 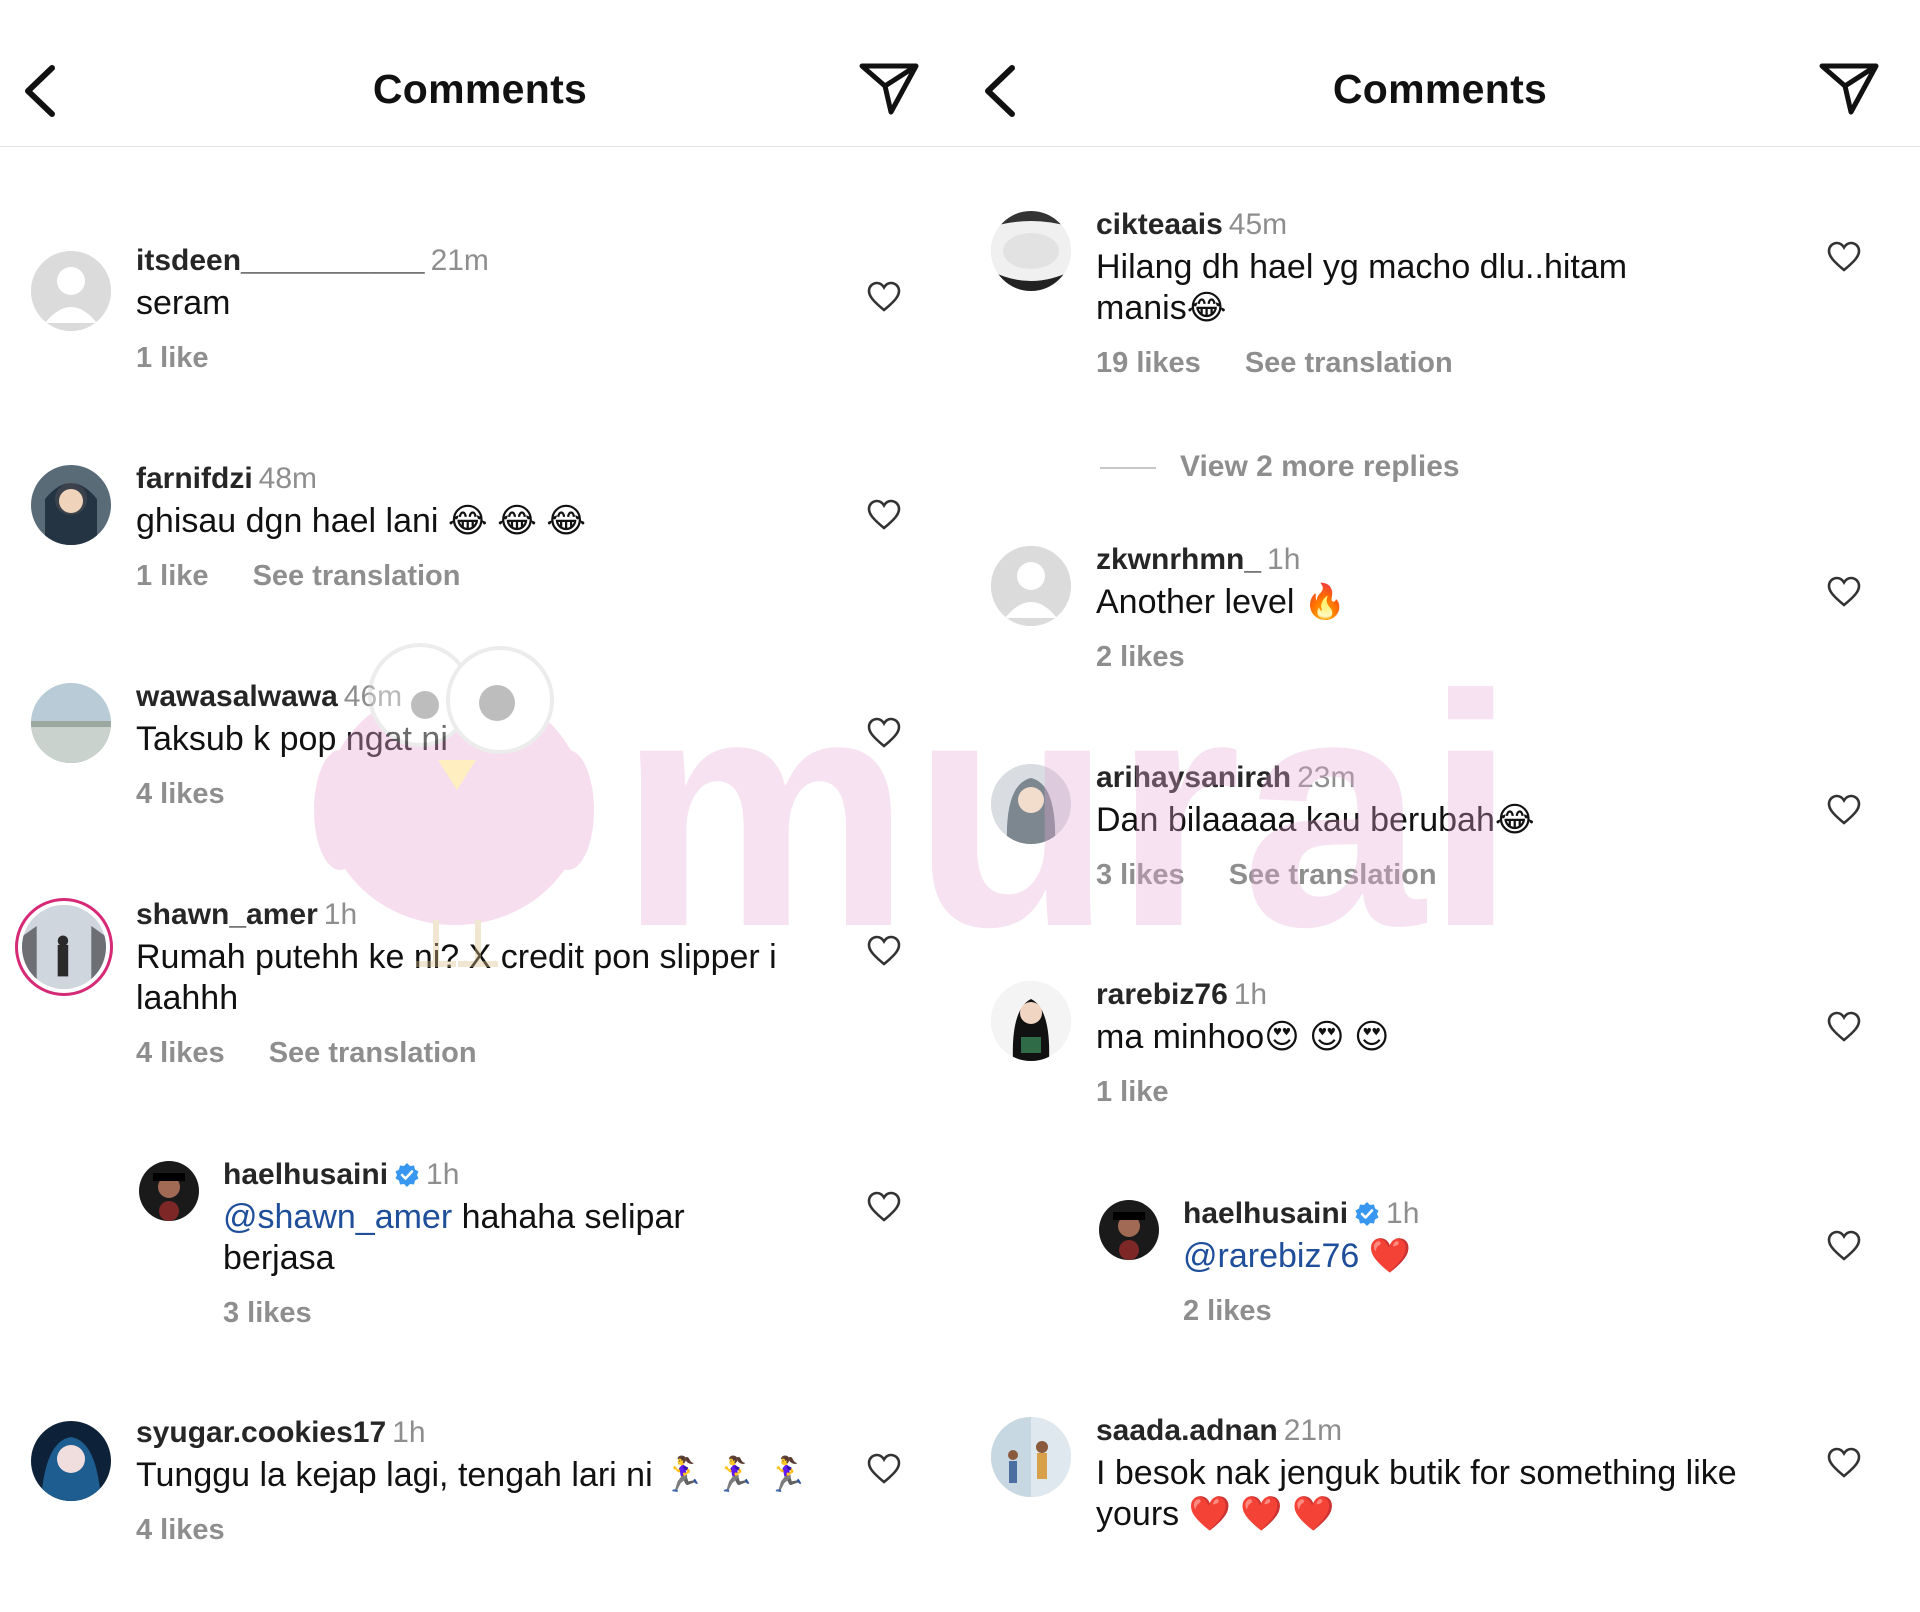 I want to click on comment-username: cikteaais, so click(x=1159, y=224).